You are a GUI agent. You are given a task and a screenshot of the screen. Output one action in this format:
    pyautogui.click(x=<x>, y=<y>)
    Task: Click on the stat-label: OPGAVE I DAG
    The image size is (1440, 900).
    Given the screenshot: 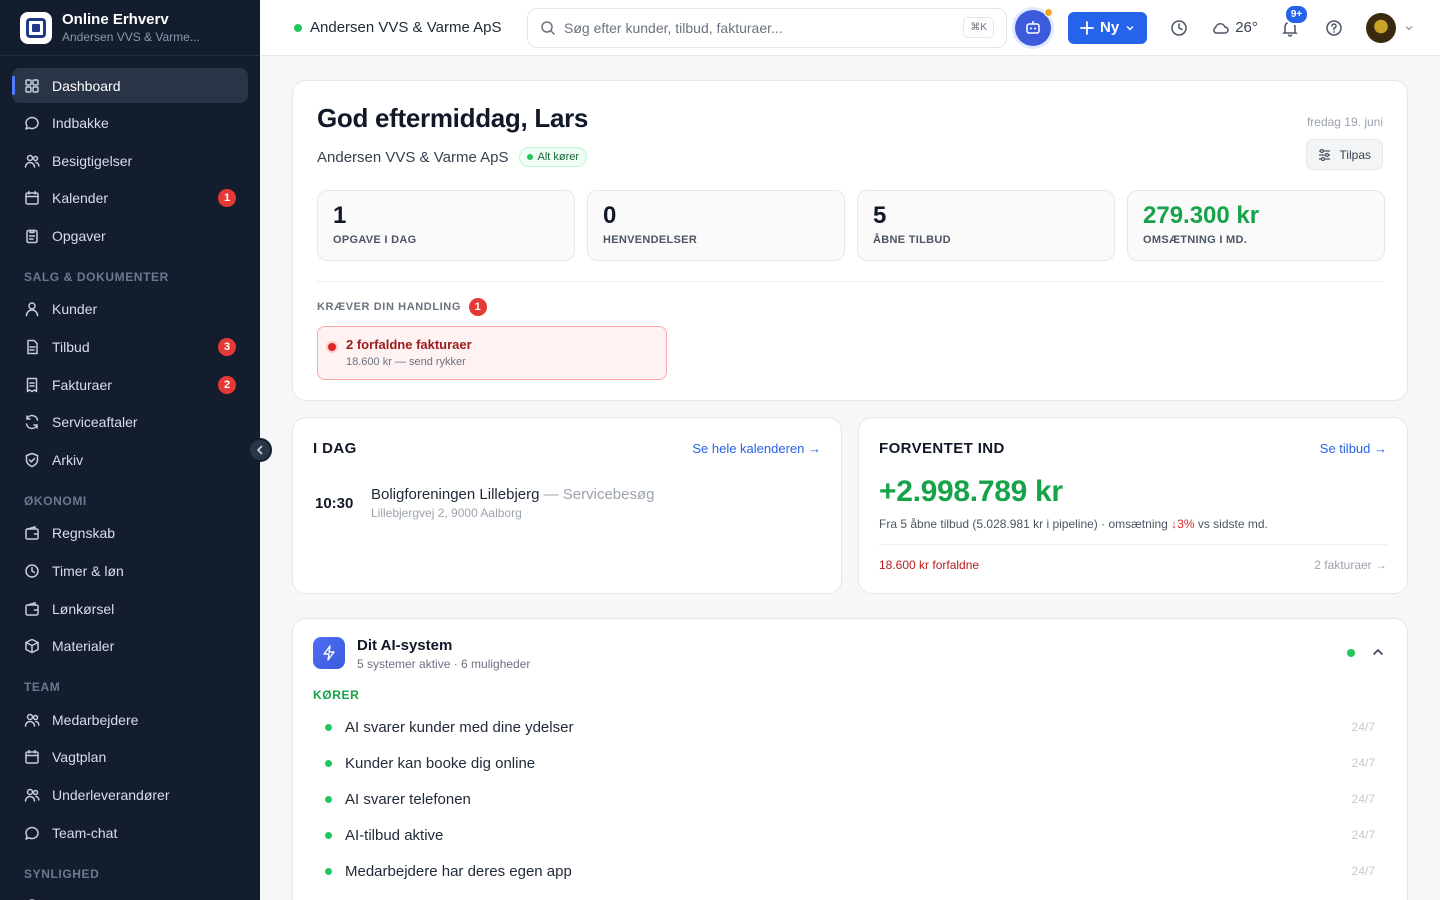 What is the action you would take?
    pyautogui.click(x=375, y=240)
    